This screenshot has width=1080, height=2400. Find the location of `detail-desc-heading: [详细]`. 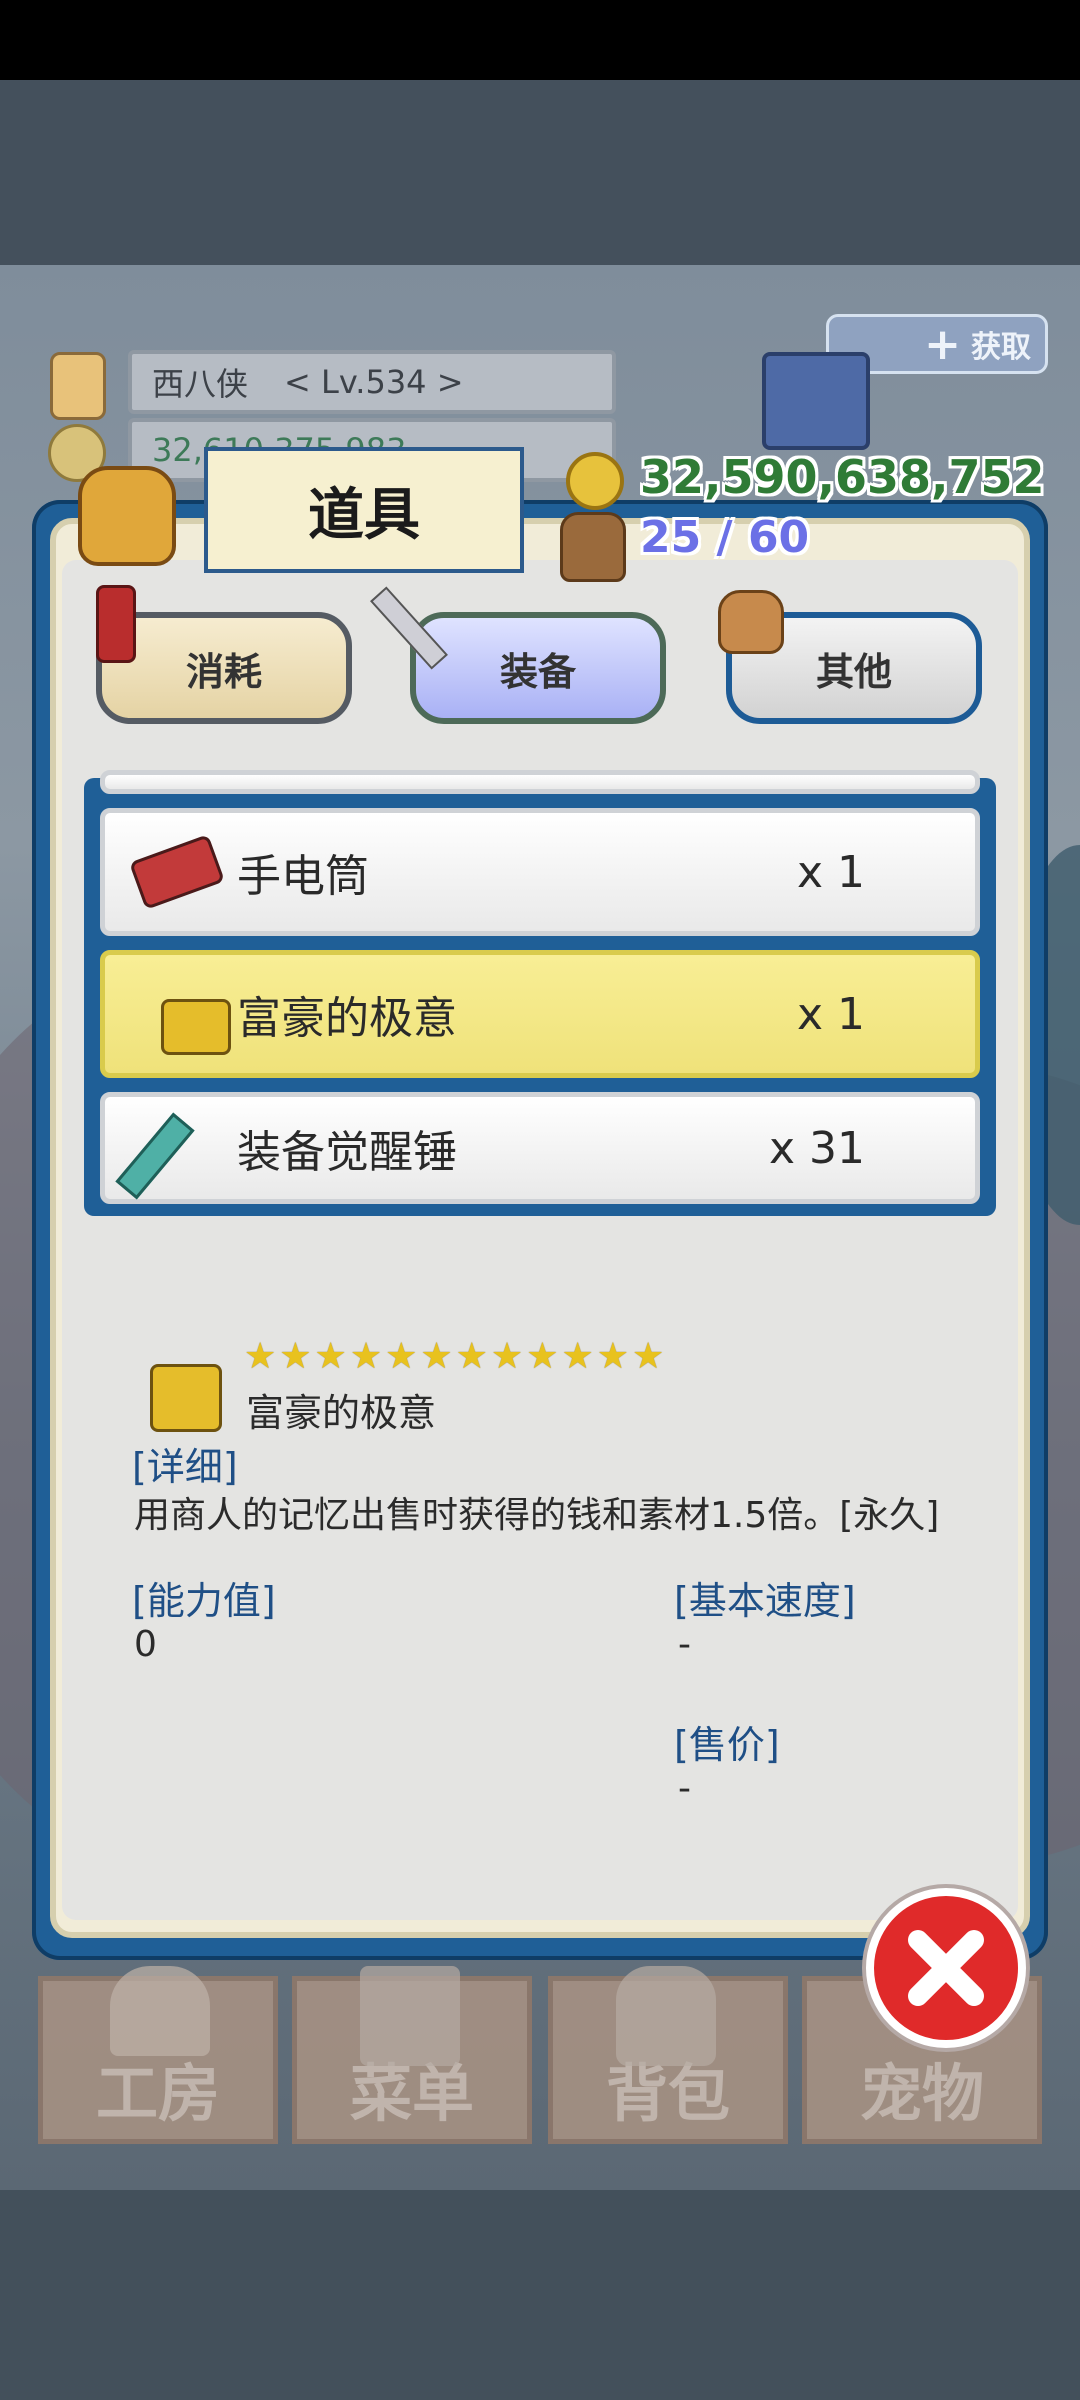

detail-desc-heading: [详细] is located at coordinates (185, 1467).